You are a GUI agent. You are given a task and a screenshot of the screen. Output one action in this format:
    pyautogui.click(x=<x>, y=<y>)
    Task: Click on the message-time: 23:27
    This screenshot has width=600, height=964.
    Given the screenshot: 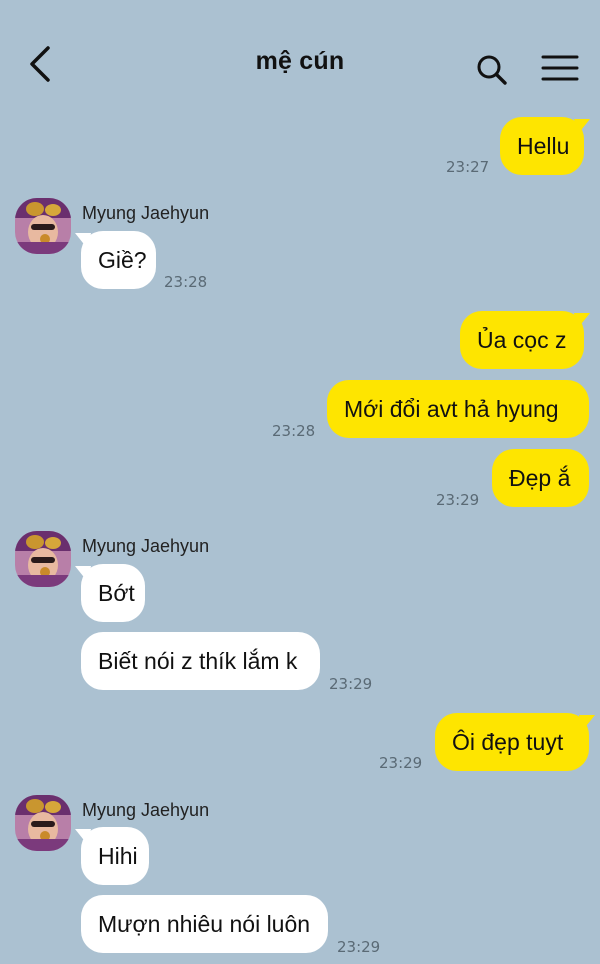 What is the action you would take?
    pyautogui.click(x=468, y=167)
    